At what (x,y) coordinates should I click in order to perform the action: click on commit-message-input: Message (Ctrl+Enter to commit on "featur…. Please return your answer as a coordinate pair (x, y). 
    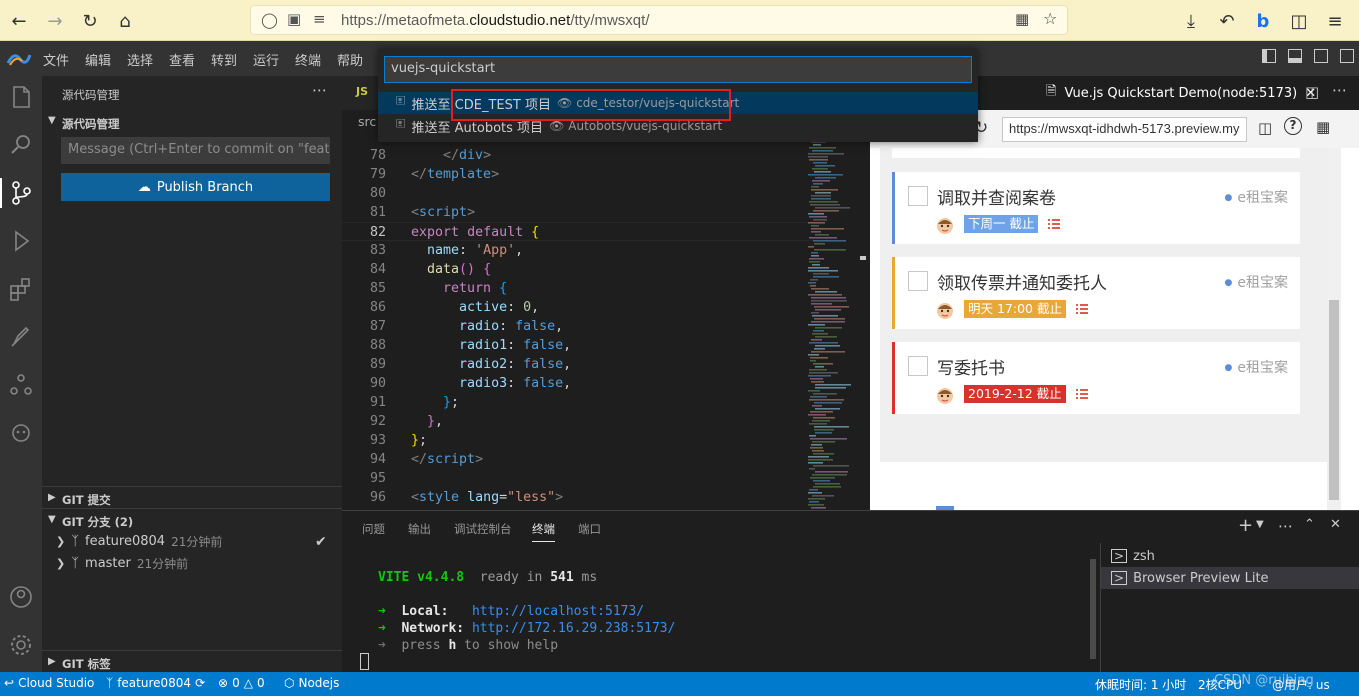
    Looking at the image, I should click on (195, 150).